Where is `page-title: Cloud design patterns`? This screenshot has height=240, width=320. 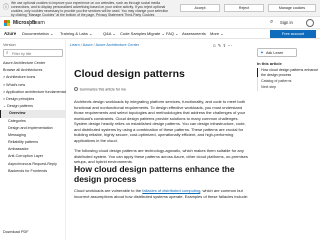
page-title: Cloud design patterns is located at coordinates (129, 74).